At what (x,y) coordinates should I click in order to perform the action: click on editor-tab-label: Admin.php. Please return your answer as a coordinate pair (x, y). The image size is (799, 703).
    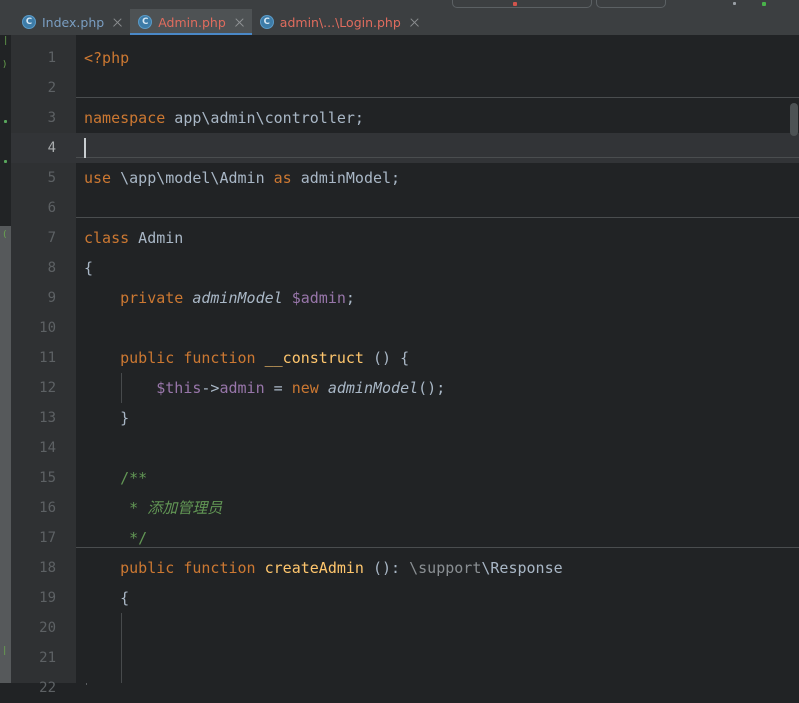
    Looking at the image, I should click on (192, 22).